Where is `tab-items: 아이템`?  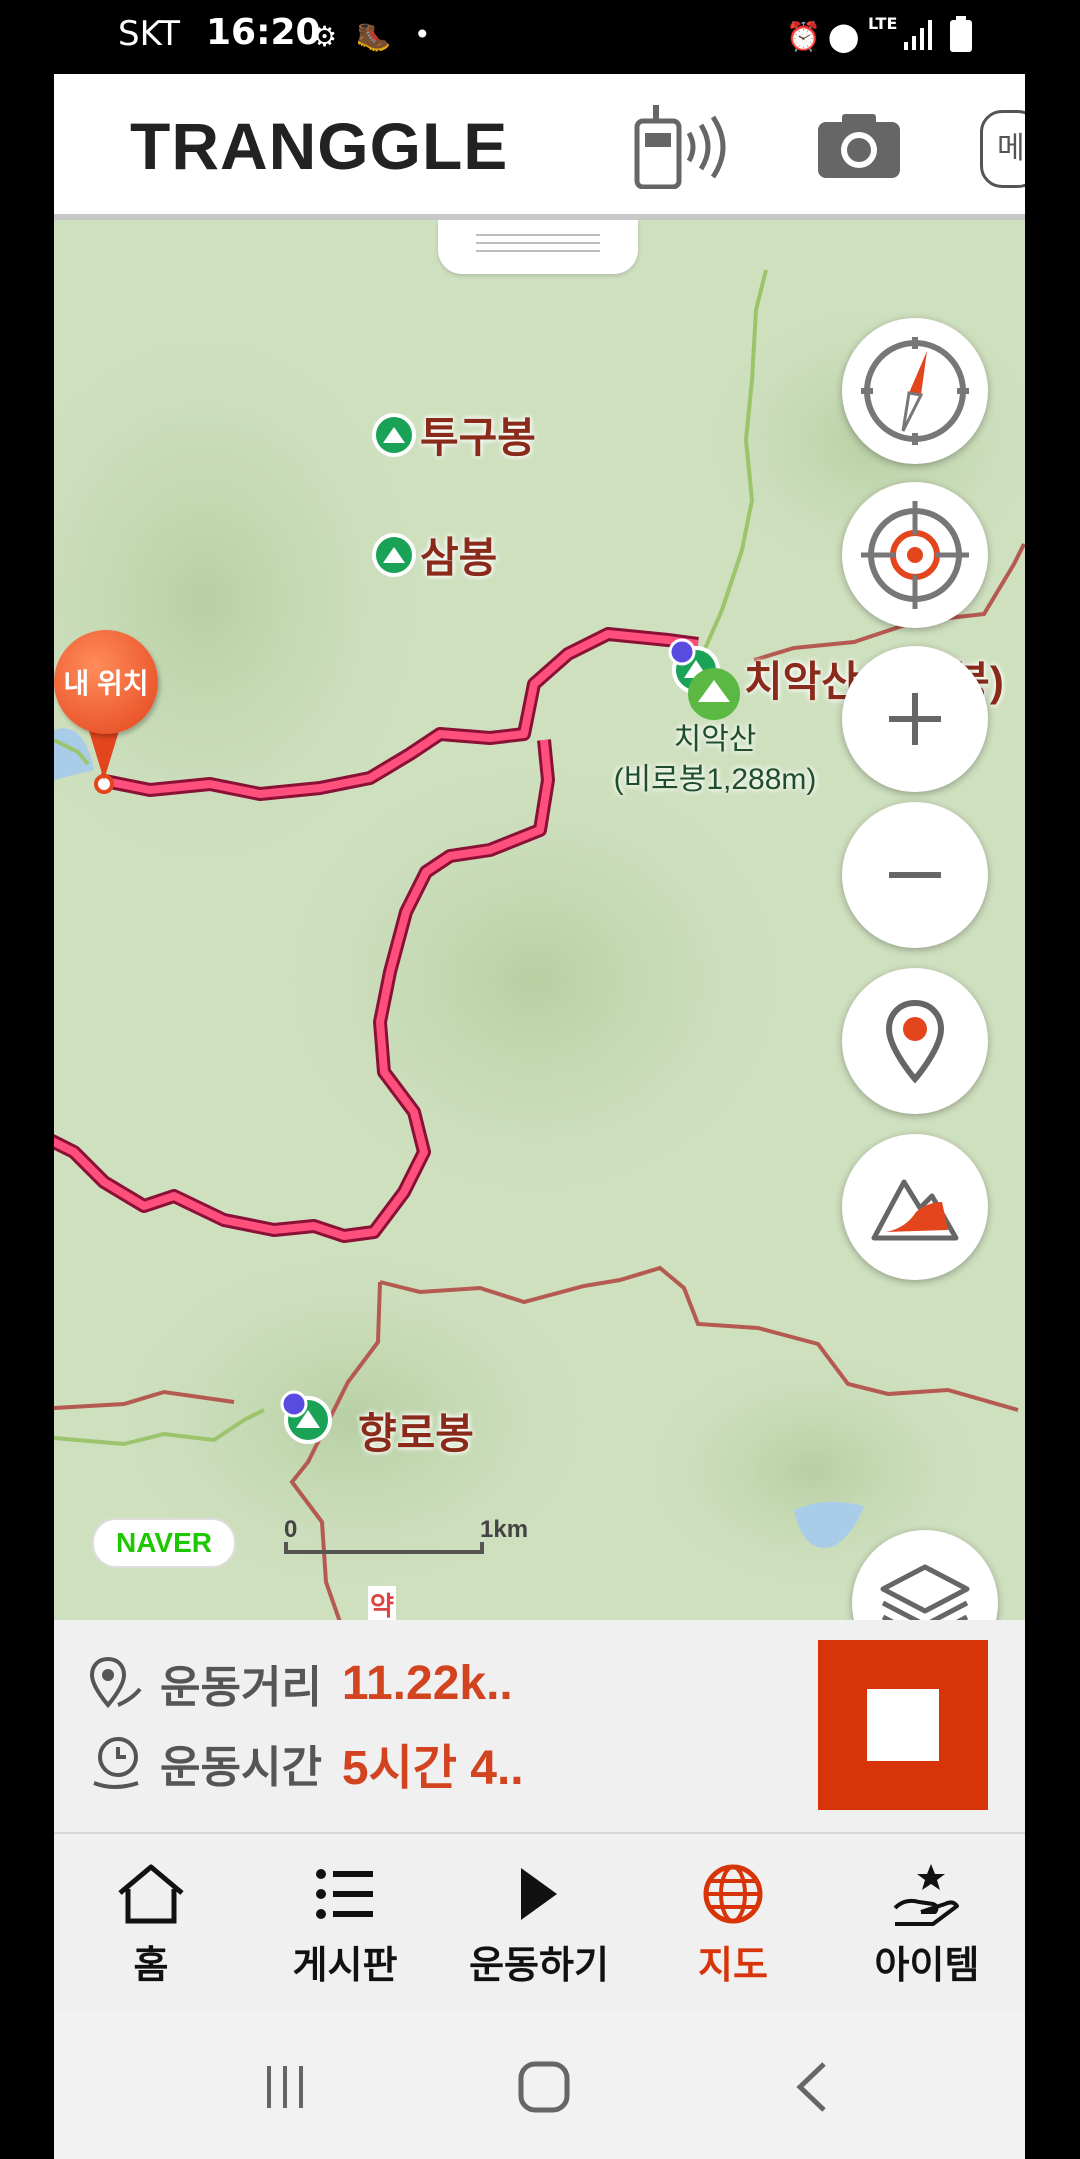 tab-items: 아이템 is located at coordinates (927, 1923).